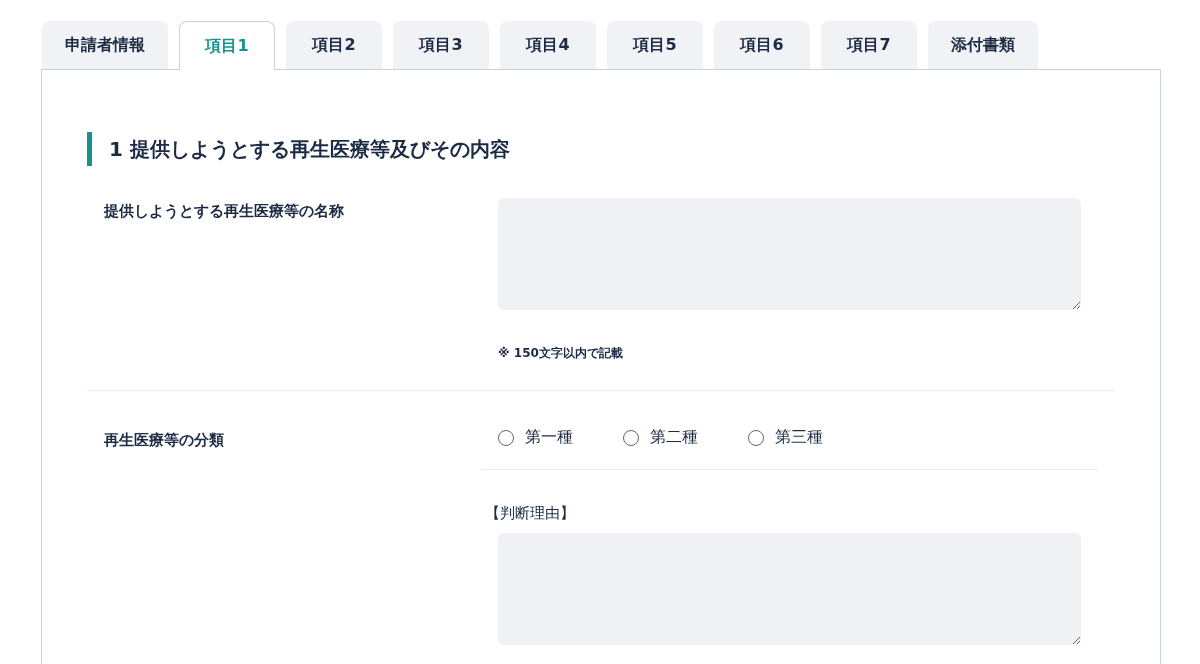  Describe the element at coordinates (655, 45) in the screenshot. I see `tab: 項目5` at that location.